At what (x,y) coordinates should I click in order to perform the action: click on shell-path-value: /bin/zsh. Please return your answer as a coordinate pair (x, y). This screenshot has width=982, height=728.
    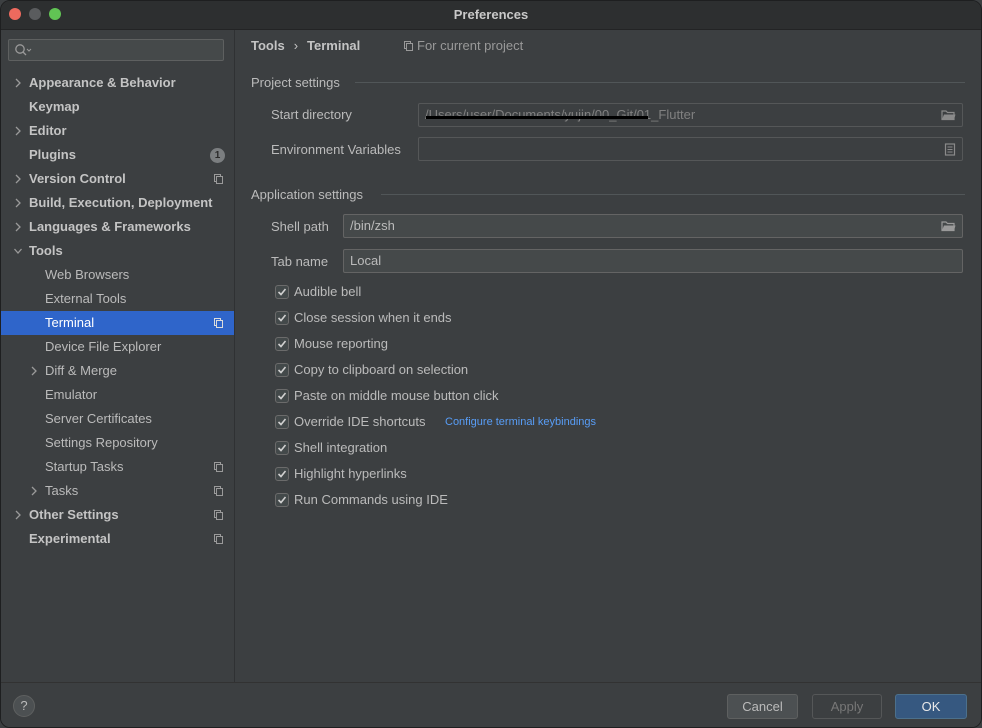
    Looking at the image, I should click on (372, 225).